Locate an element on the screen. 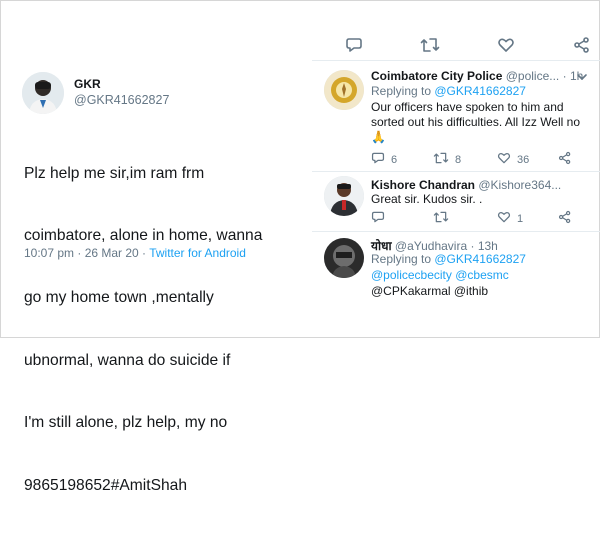 The height and width of the screenshot is (538, 600). tweet-line: go my home town ,mentally is located at coordinates (119, 298).